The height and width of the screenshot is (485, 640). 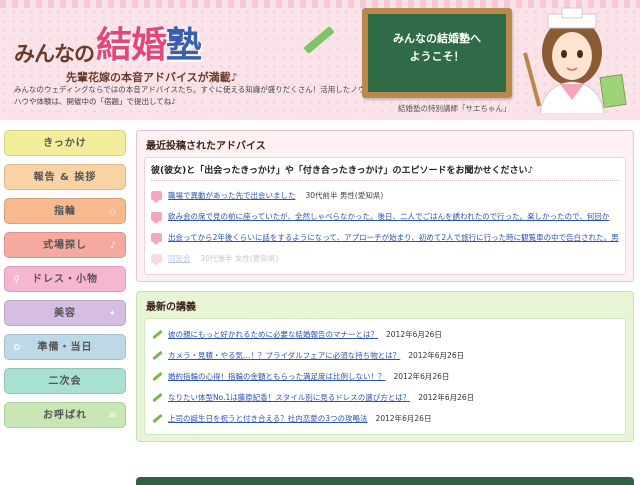 I want to click on list-item: 職場で異動があった先で出会いました 30代前半 男性(愛知県), so click(x=385, y=195).